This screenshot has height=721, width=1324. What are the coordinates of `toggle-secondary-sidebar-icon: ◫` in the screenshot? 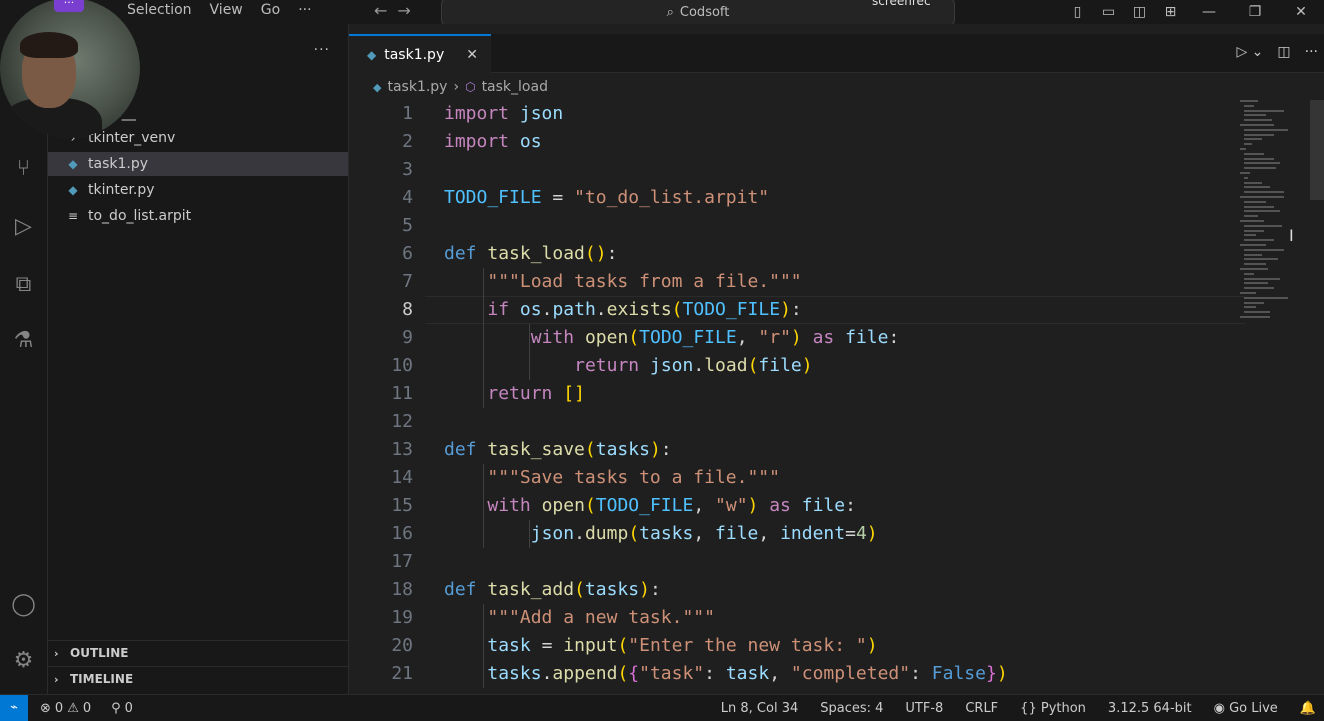 It's located at (1139, 12).